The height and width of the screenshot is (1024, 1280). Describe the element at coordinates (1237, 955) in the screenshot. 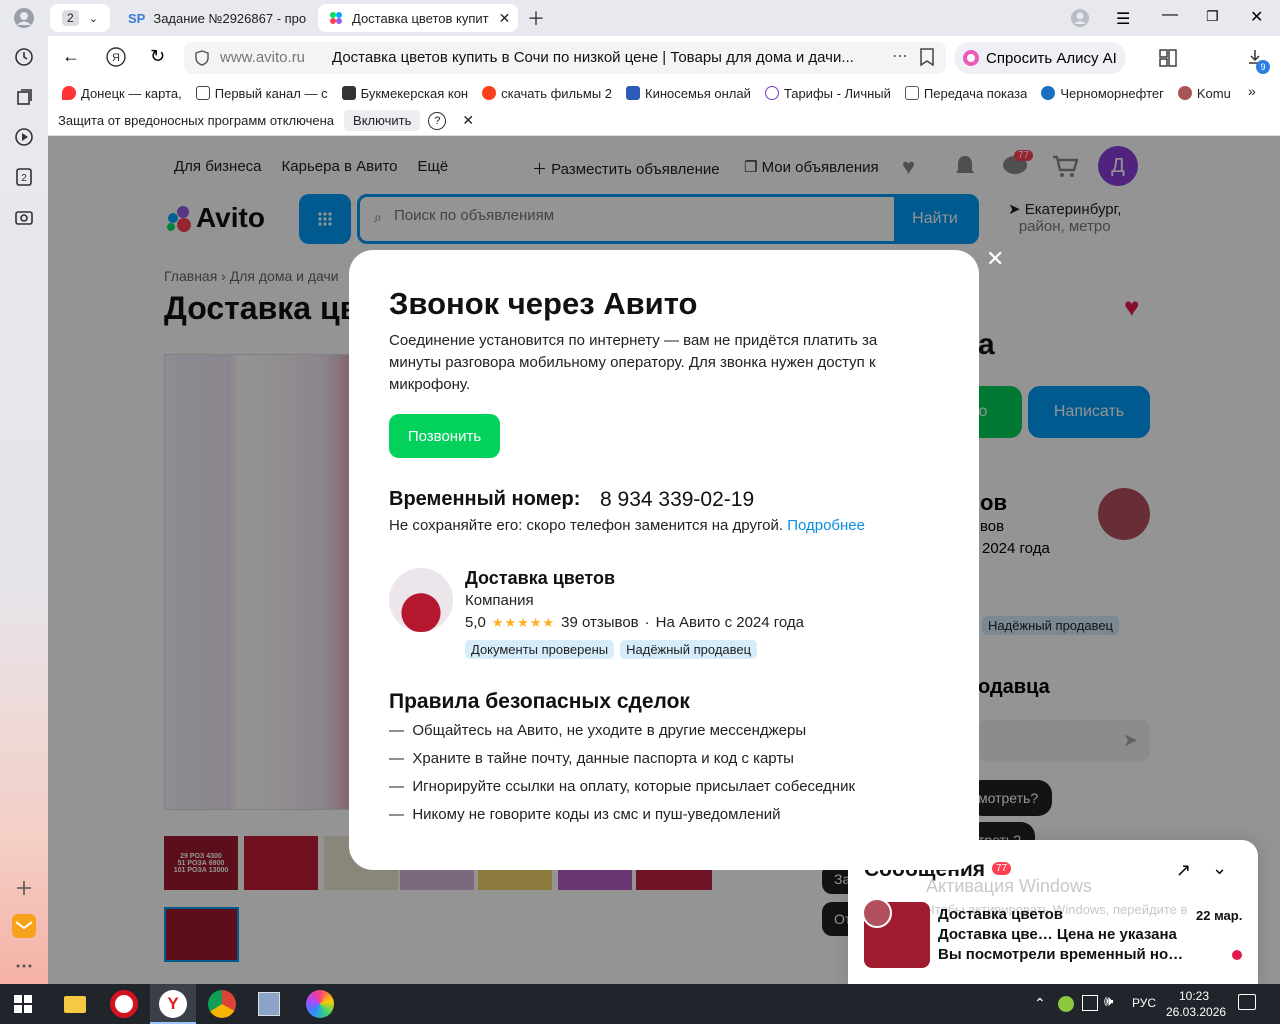

I see `unread-dot` at that location.